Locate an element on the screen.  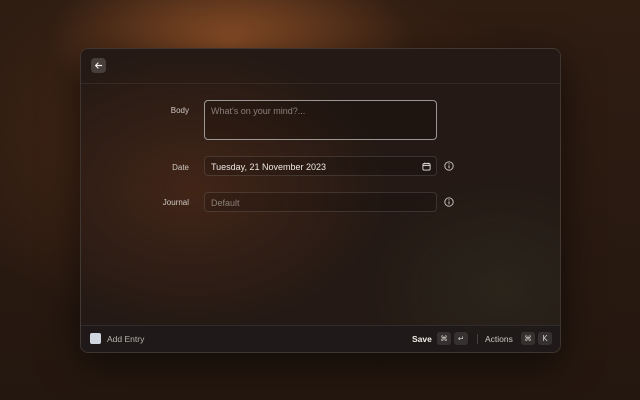
calendar-icon is located at coordinates (426, 166).